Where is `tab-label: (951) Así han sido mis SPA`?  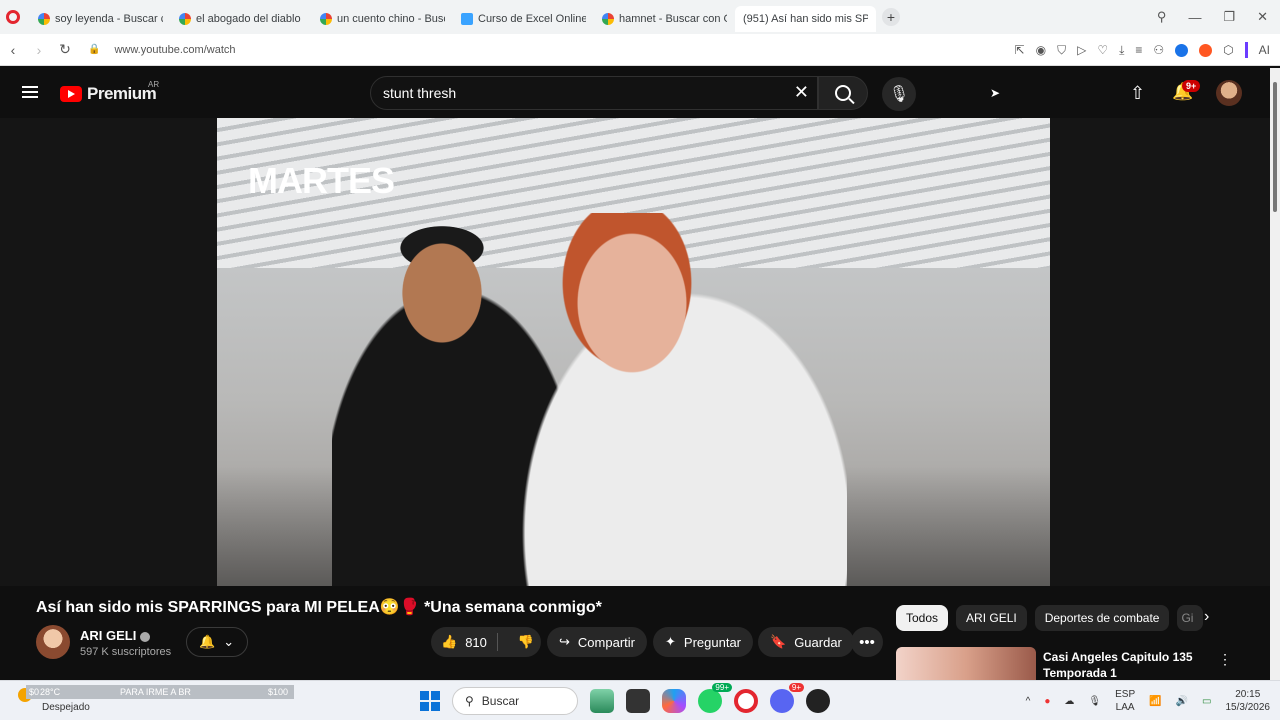
tab-label: (951) Así han sido mis SPA is located at coordinates (805, 19).